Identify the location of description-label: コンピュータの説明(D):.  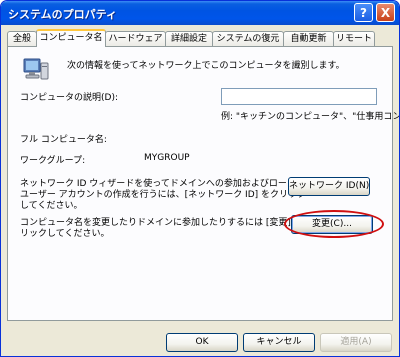
(69, 98).